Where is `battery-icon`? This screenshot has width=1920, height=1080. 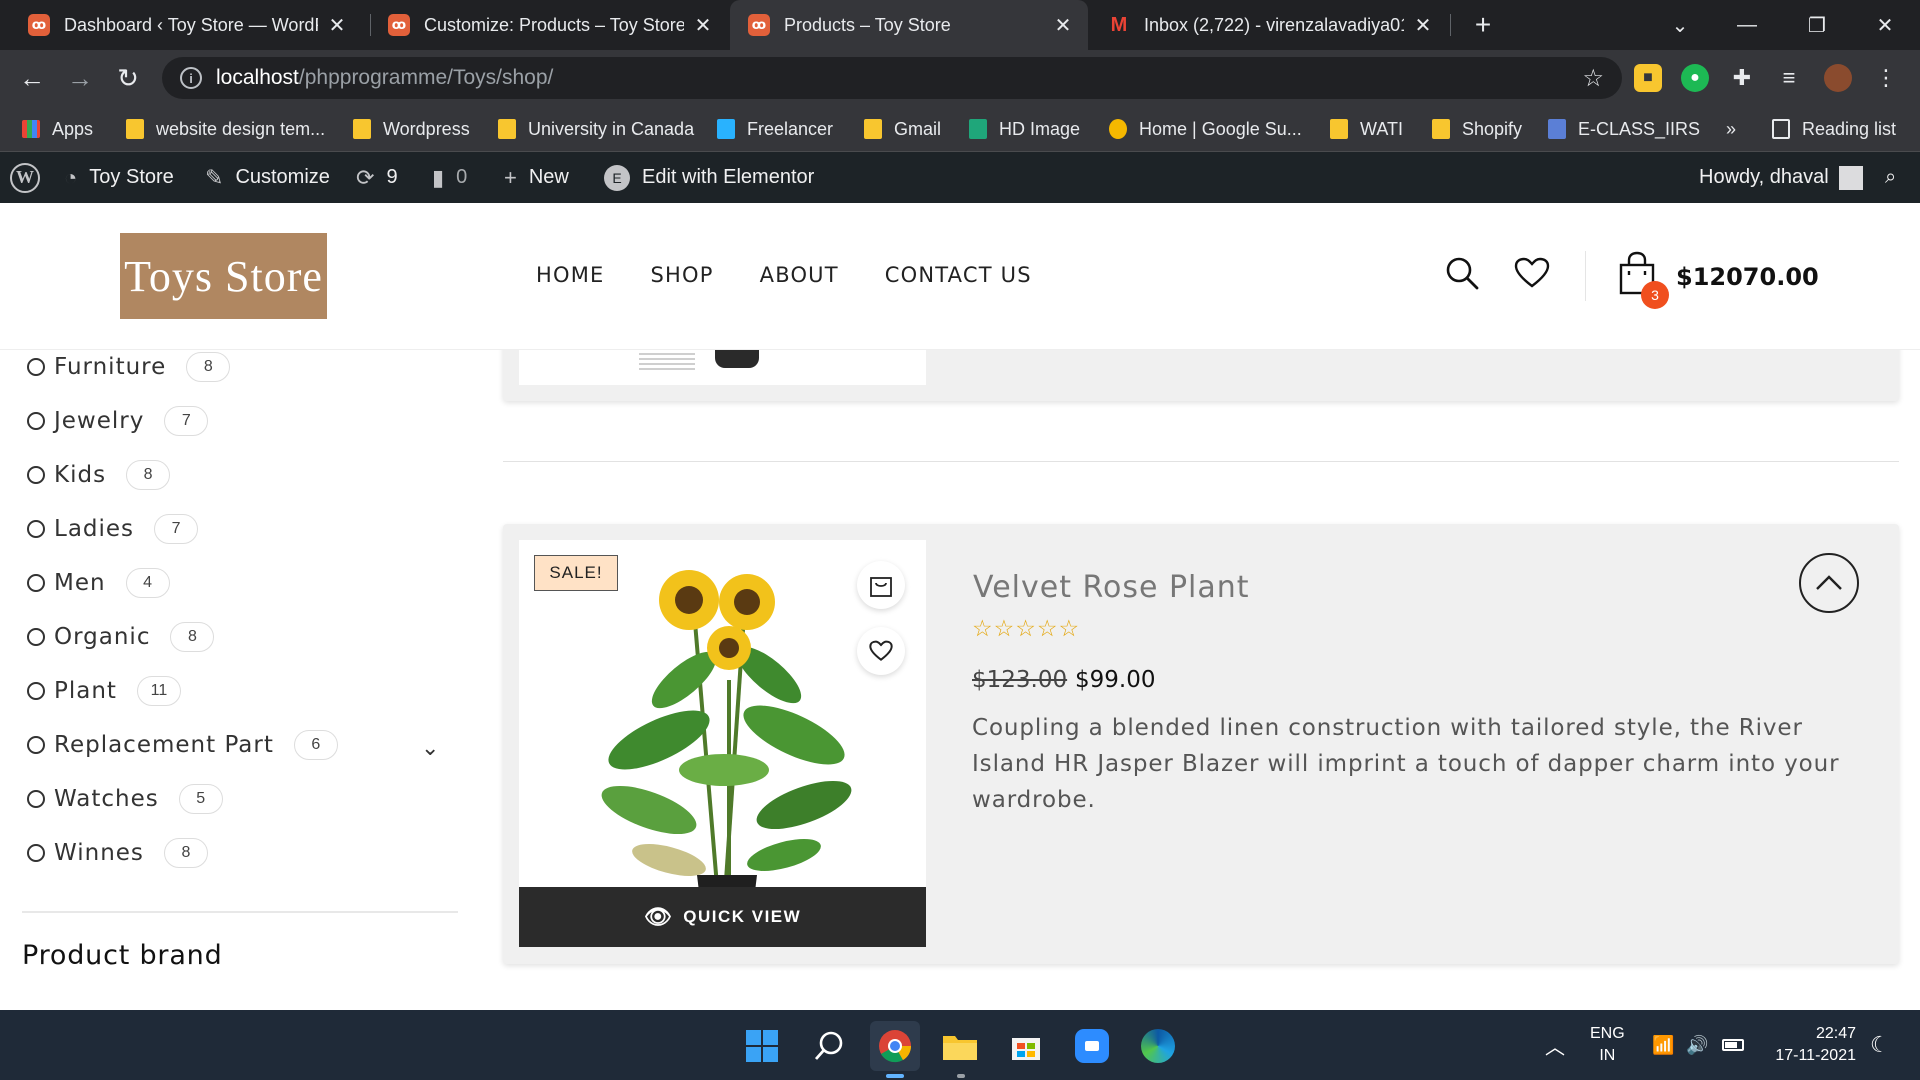 battery-icon is located at coordinates (1733, 1045).